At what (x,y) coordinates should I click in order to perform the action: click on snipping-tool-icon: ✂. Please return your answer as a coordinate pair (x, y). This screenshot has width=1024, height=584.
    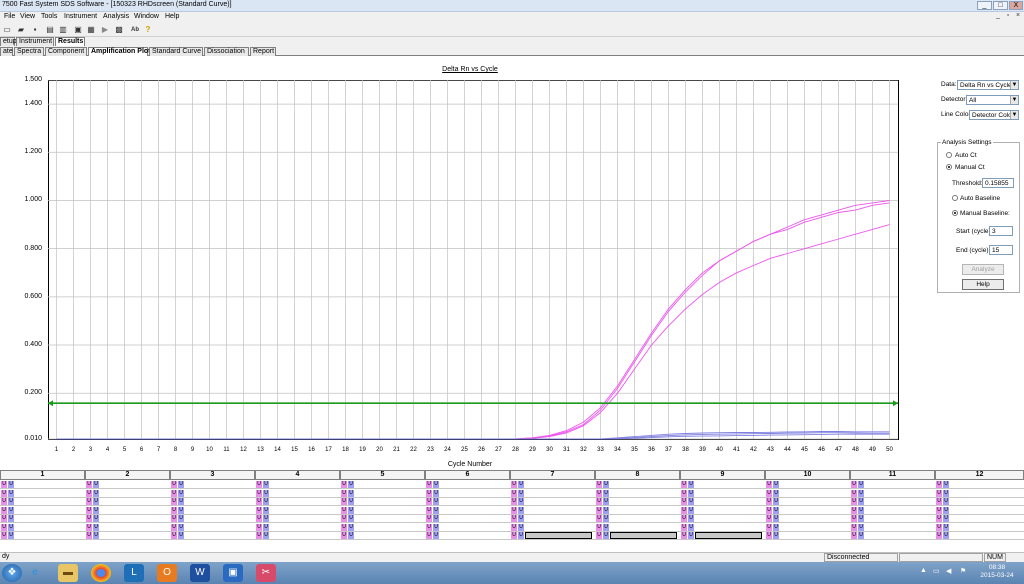
    Looking at the image, I should click on (266, 573).